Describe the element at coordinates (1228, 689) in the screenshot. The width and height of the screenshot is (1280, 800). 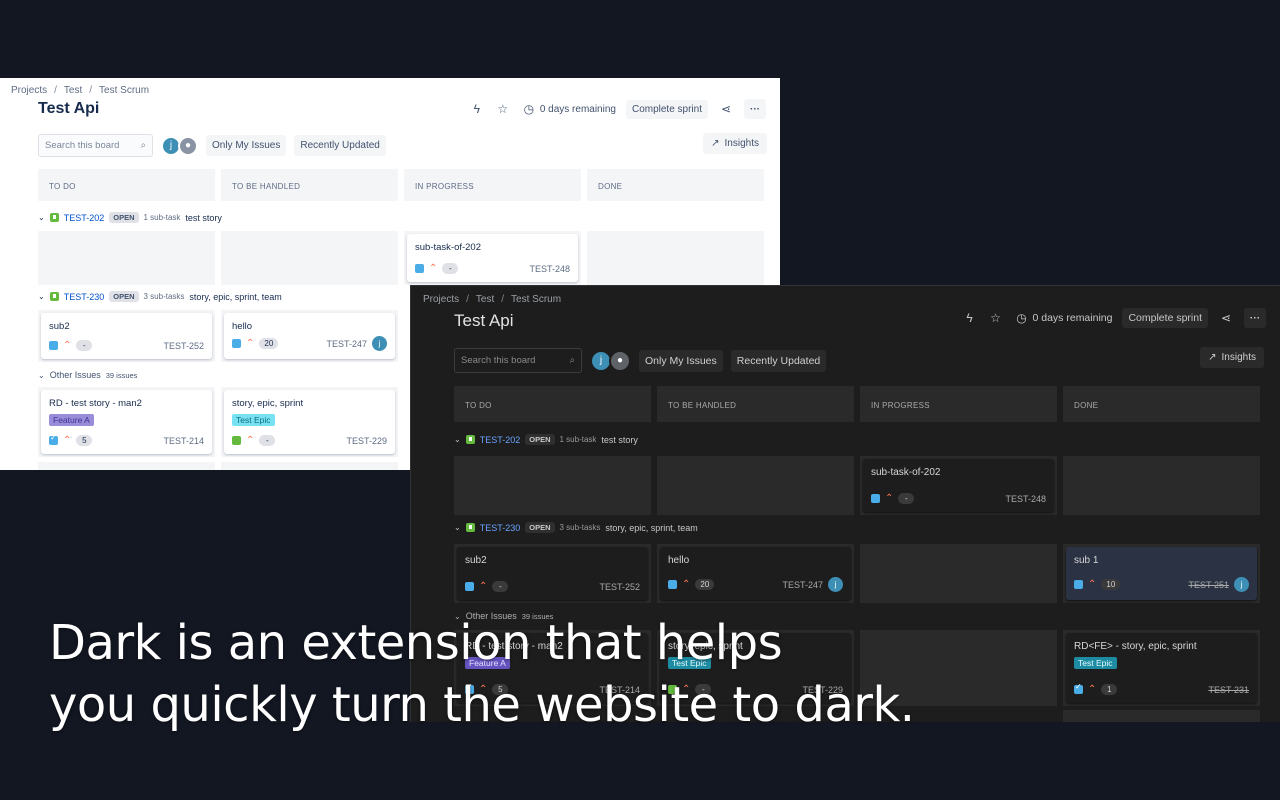
I see `issue-key: TEST-231` at that location.